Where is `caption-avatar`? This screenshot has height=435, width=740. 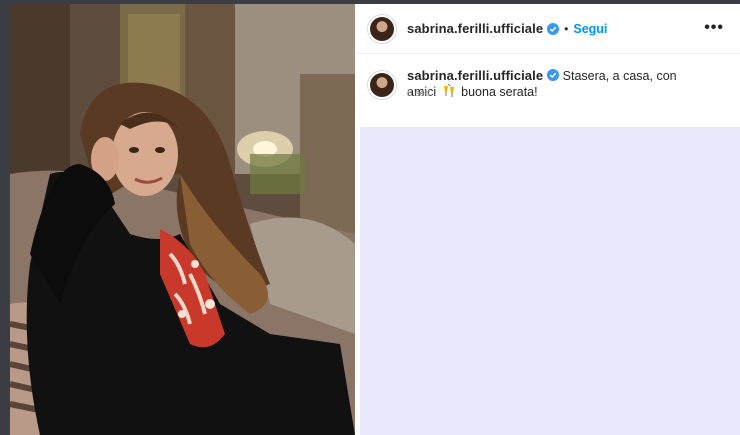
caption-avatar is located at coordinates (382, 85).